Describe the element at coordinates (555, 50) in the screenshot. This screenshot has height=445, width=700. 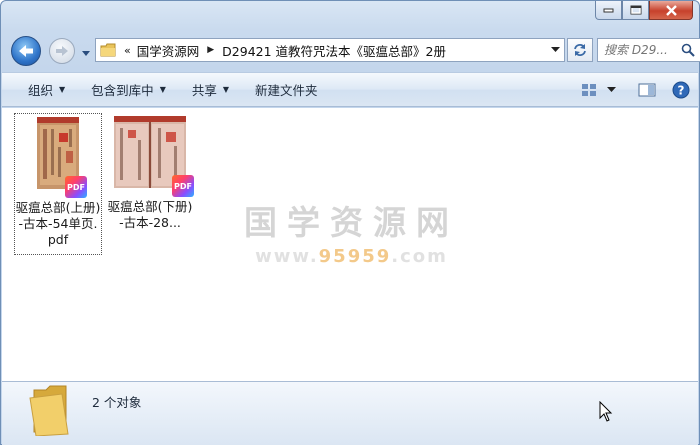
I see `address-dropdown-icon` at that location.